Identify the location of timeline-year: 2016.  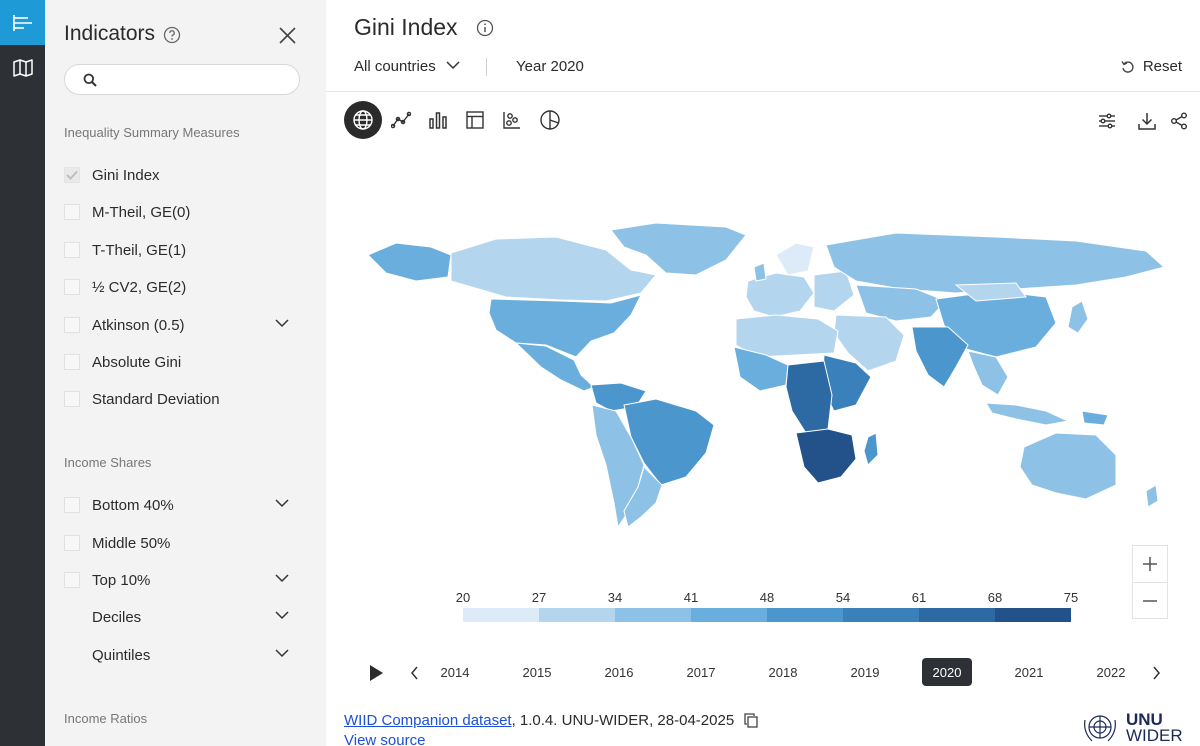
(619, 672).